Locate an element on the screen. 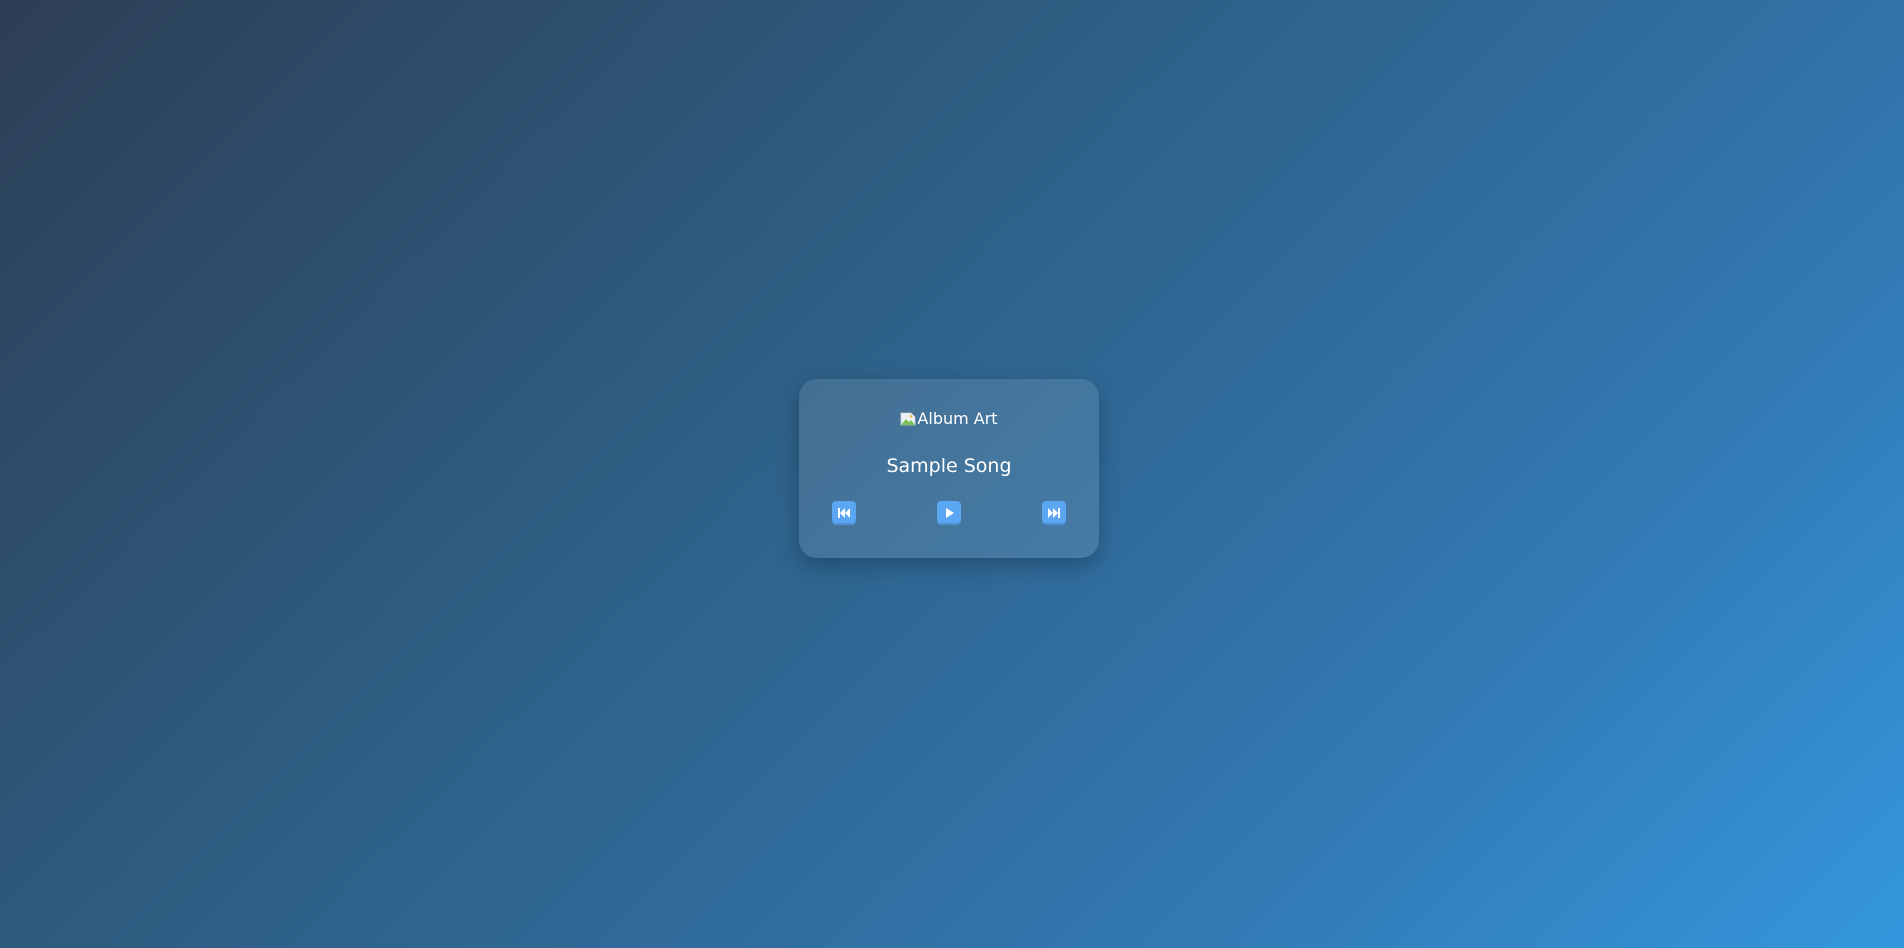 This screenshot has width=1904, height=948. play-icon is located at coordinates (950, 513).